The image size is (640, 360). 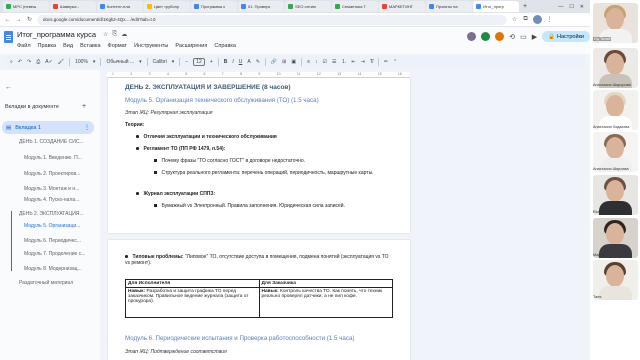 What do you see at coordinates (186, 62) in the screenshot?
I see `font-size-decrease: −` at bounding box center [186, 62].